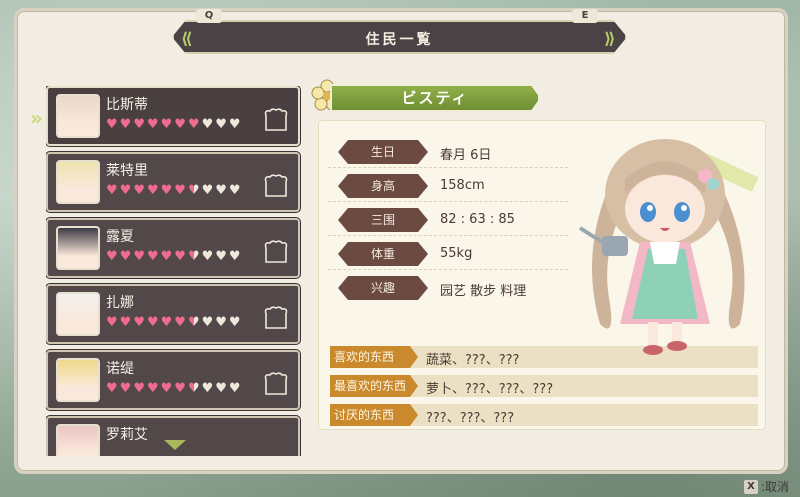 The width and height of the screenshot is (800, 497). What do you see at coordinates (462, 185) in the screenshot?
I see `stat-value: 158cm` at bounding box center [462, 185].